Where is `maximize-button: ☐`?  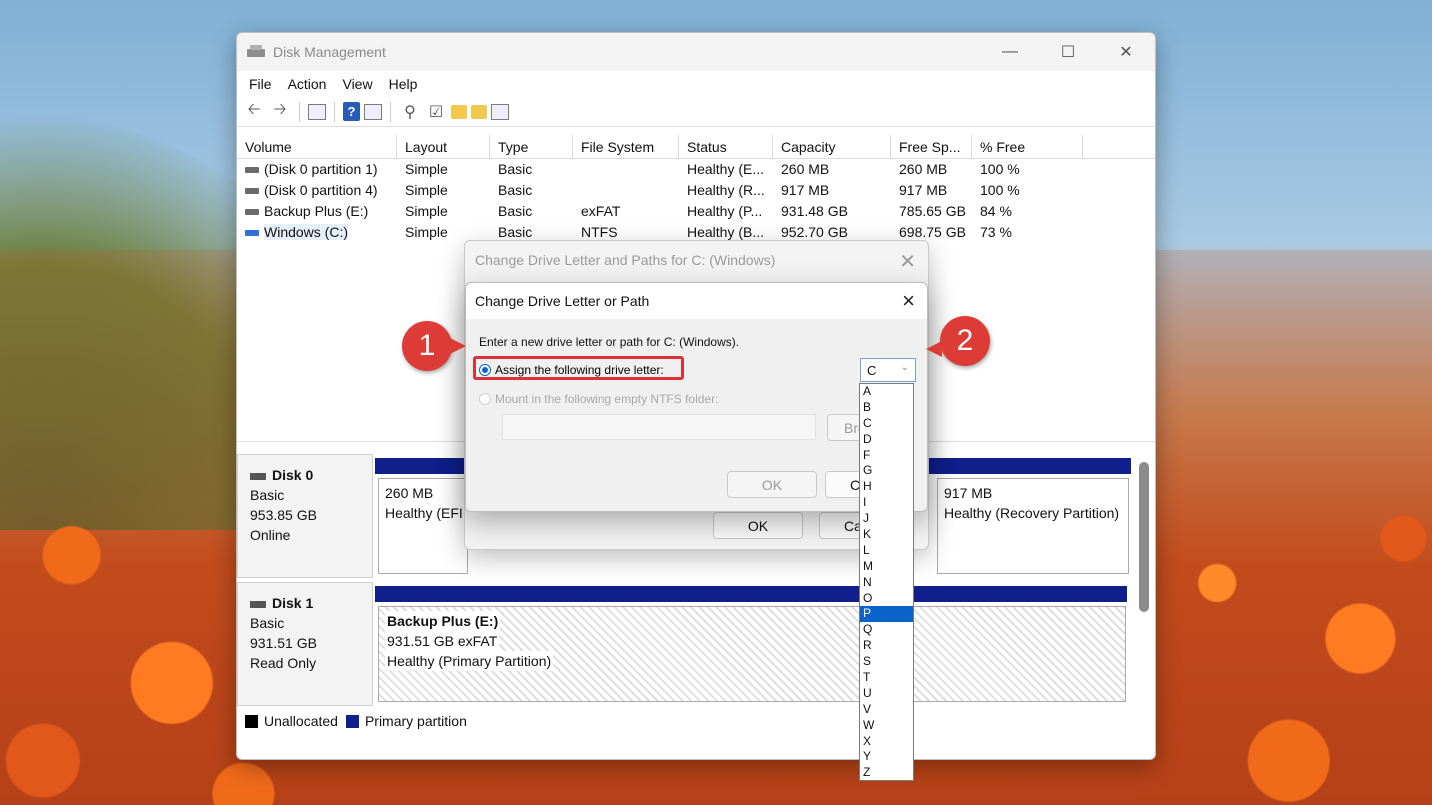 maximize-button: ☐ is located at coordinates (1068, 52).